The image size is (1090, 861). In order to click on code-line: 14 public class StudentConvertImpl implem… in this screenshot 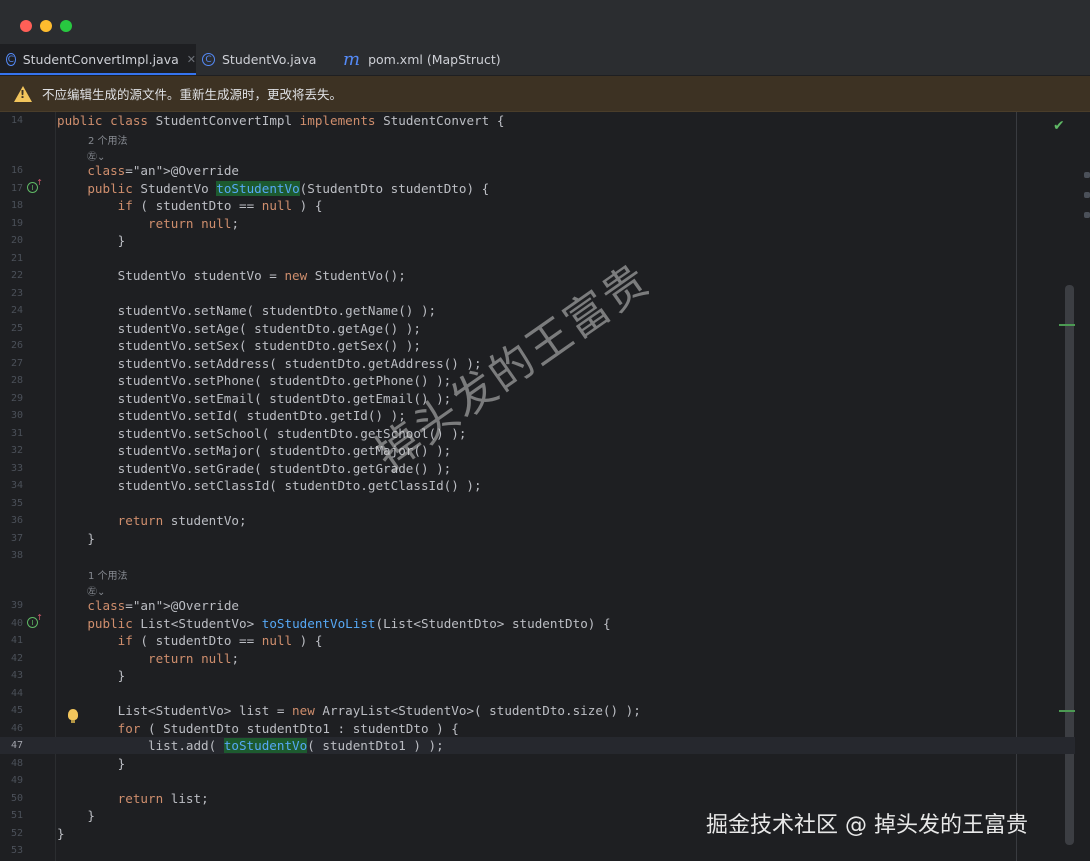, I will do `click(537, 120)`.